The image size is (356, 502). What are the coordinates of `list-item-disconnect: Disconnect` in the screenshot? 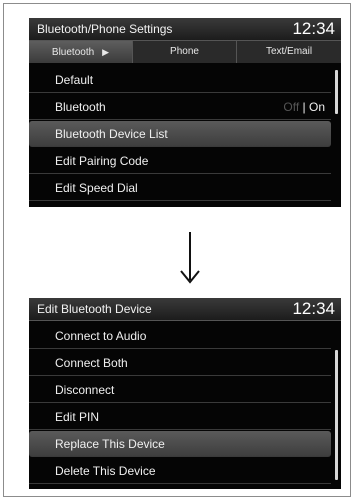 It's located at (180, 390).